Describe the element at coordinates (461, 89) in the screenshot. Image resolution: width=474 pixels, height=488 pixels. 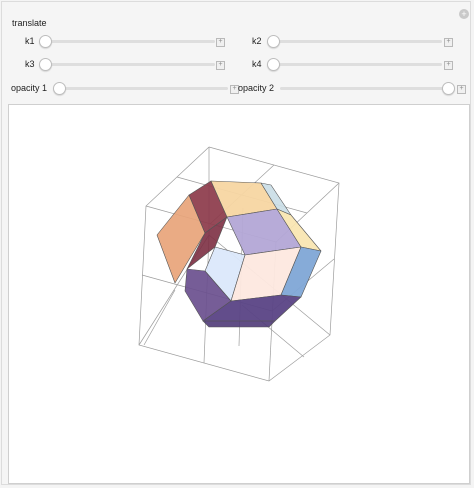
I see `slider-opacity2-expand-icon: +` at that location.